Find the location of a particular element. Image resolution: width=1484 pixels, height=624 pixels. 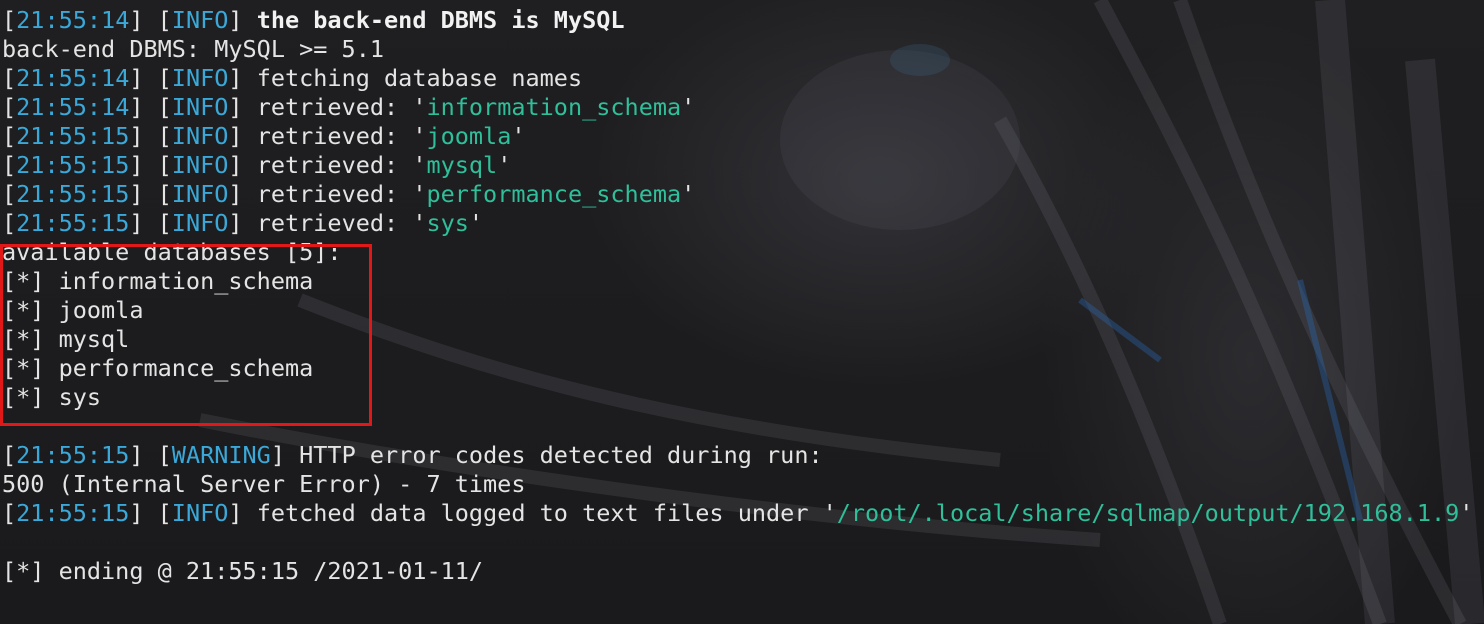

terminal-line: [*] performance_schema is located at coordinates (737, 368).